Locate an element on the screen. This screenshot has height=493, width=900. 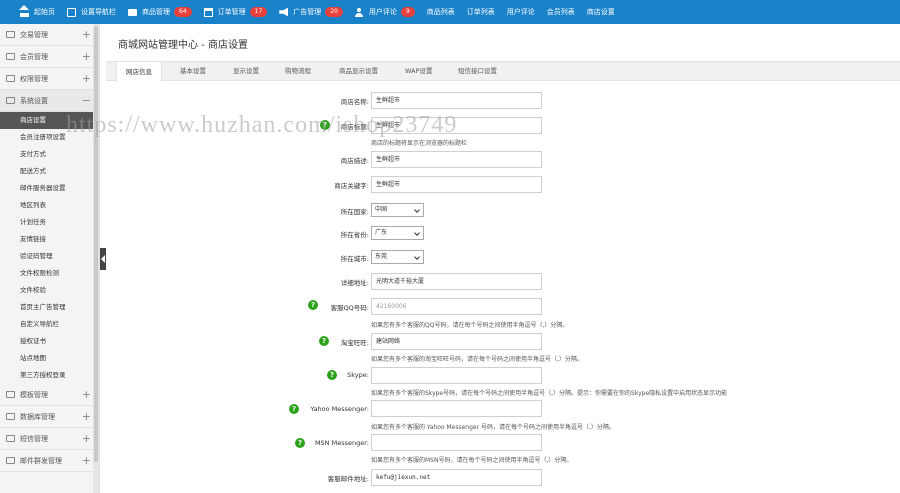
home-icon is located at coordinates (24, 10).